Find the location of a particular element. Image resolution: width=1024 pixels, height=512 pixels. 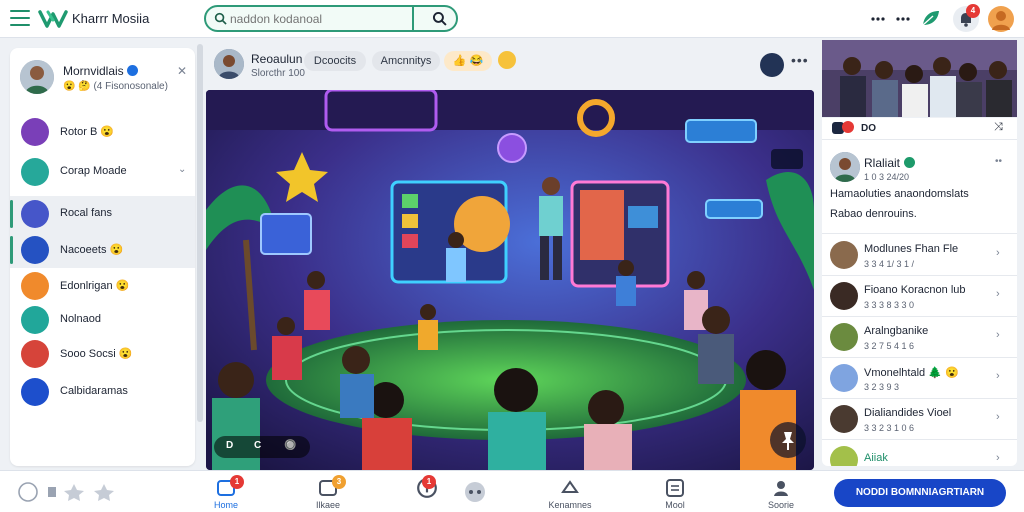

friend-item: Vmonelhtald 🌲 😮 3 2 3 9 3 › is located at coordinates (919, 378).